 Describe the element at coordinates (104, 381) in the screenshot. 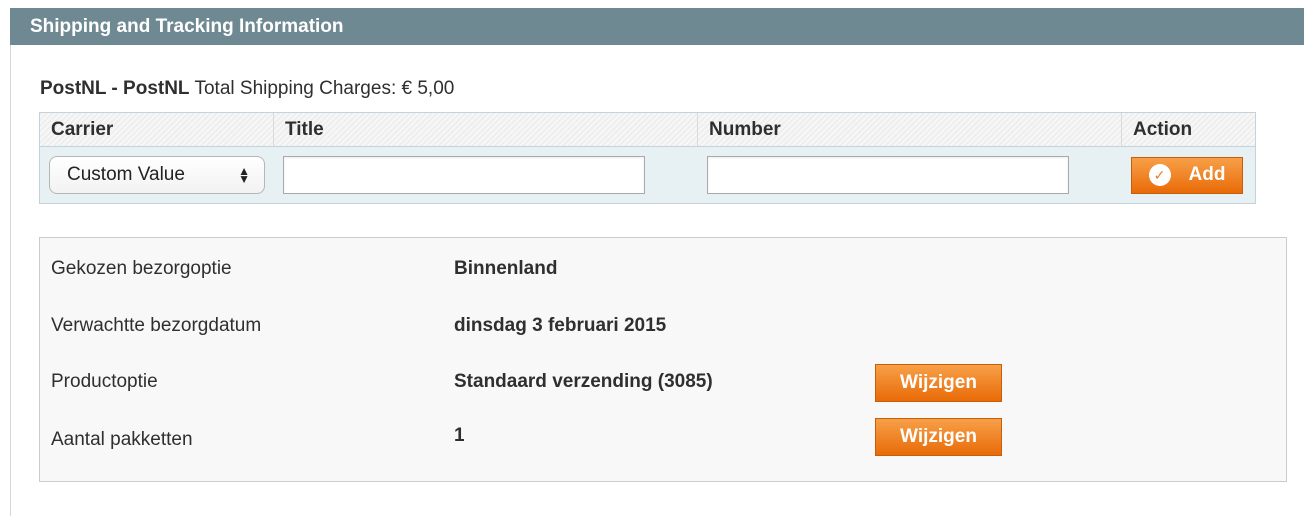

I see `info-label: Productoptie` at that location.